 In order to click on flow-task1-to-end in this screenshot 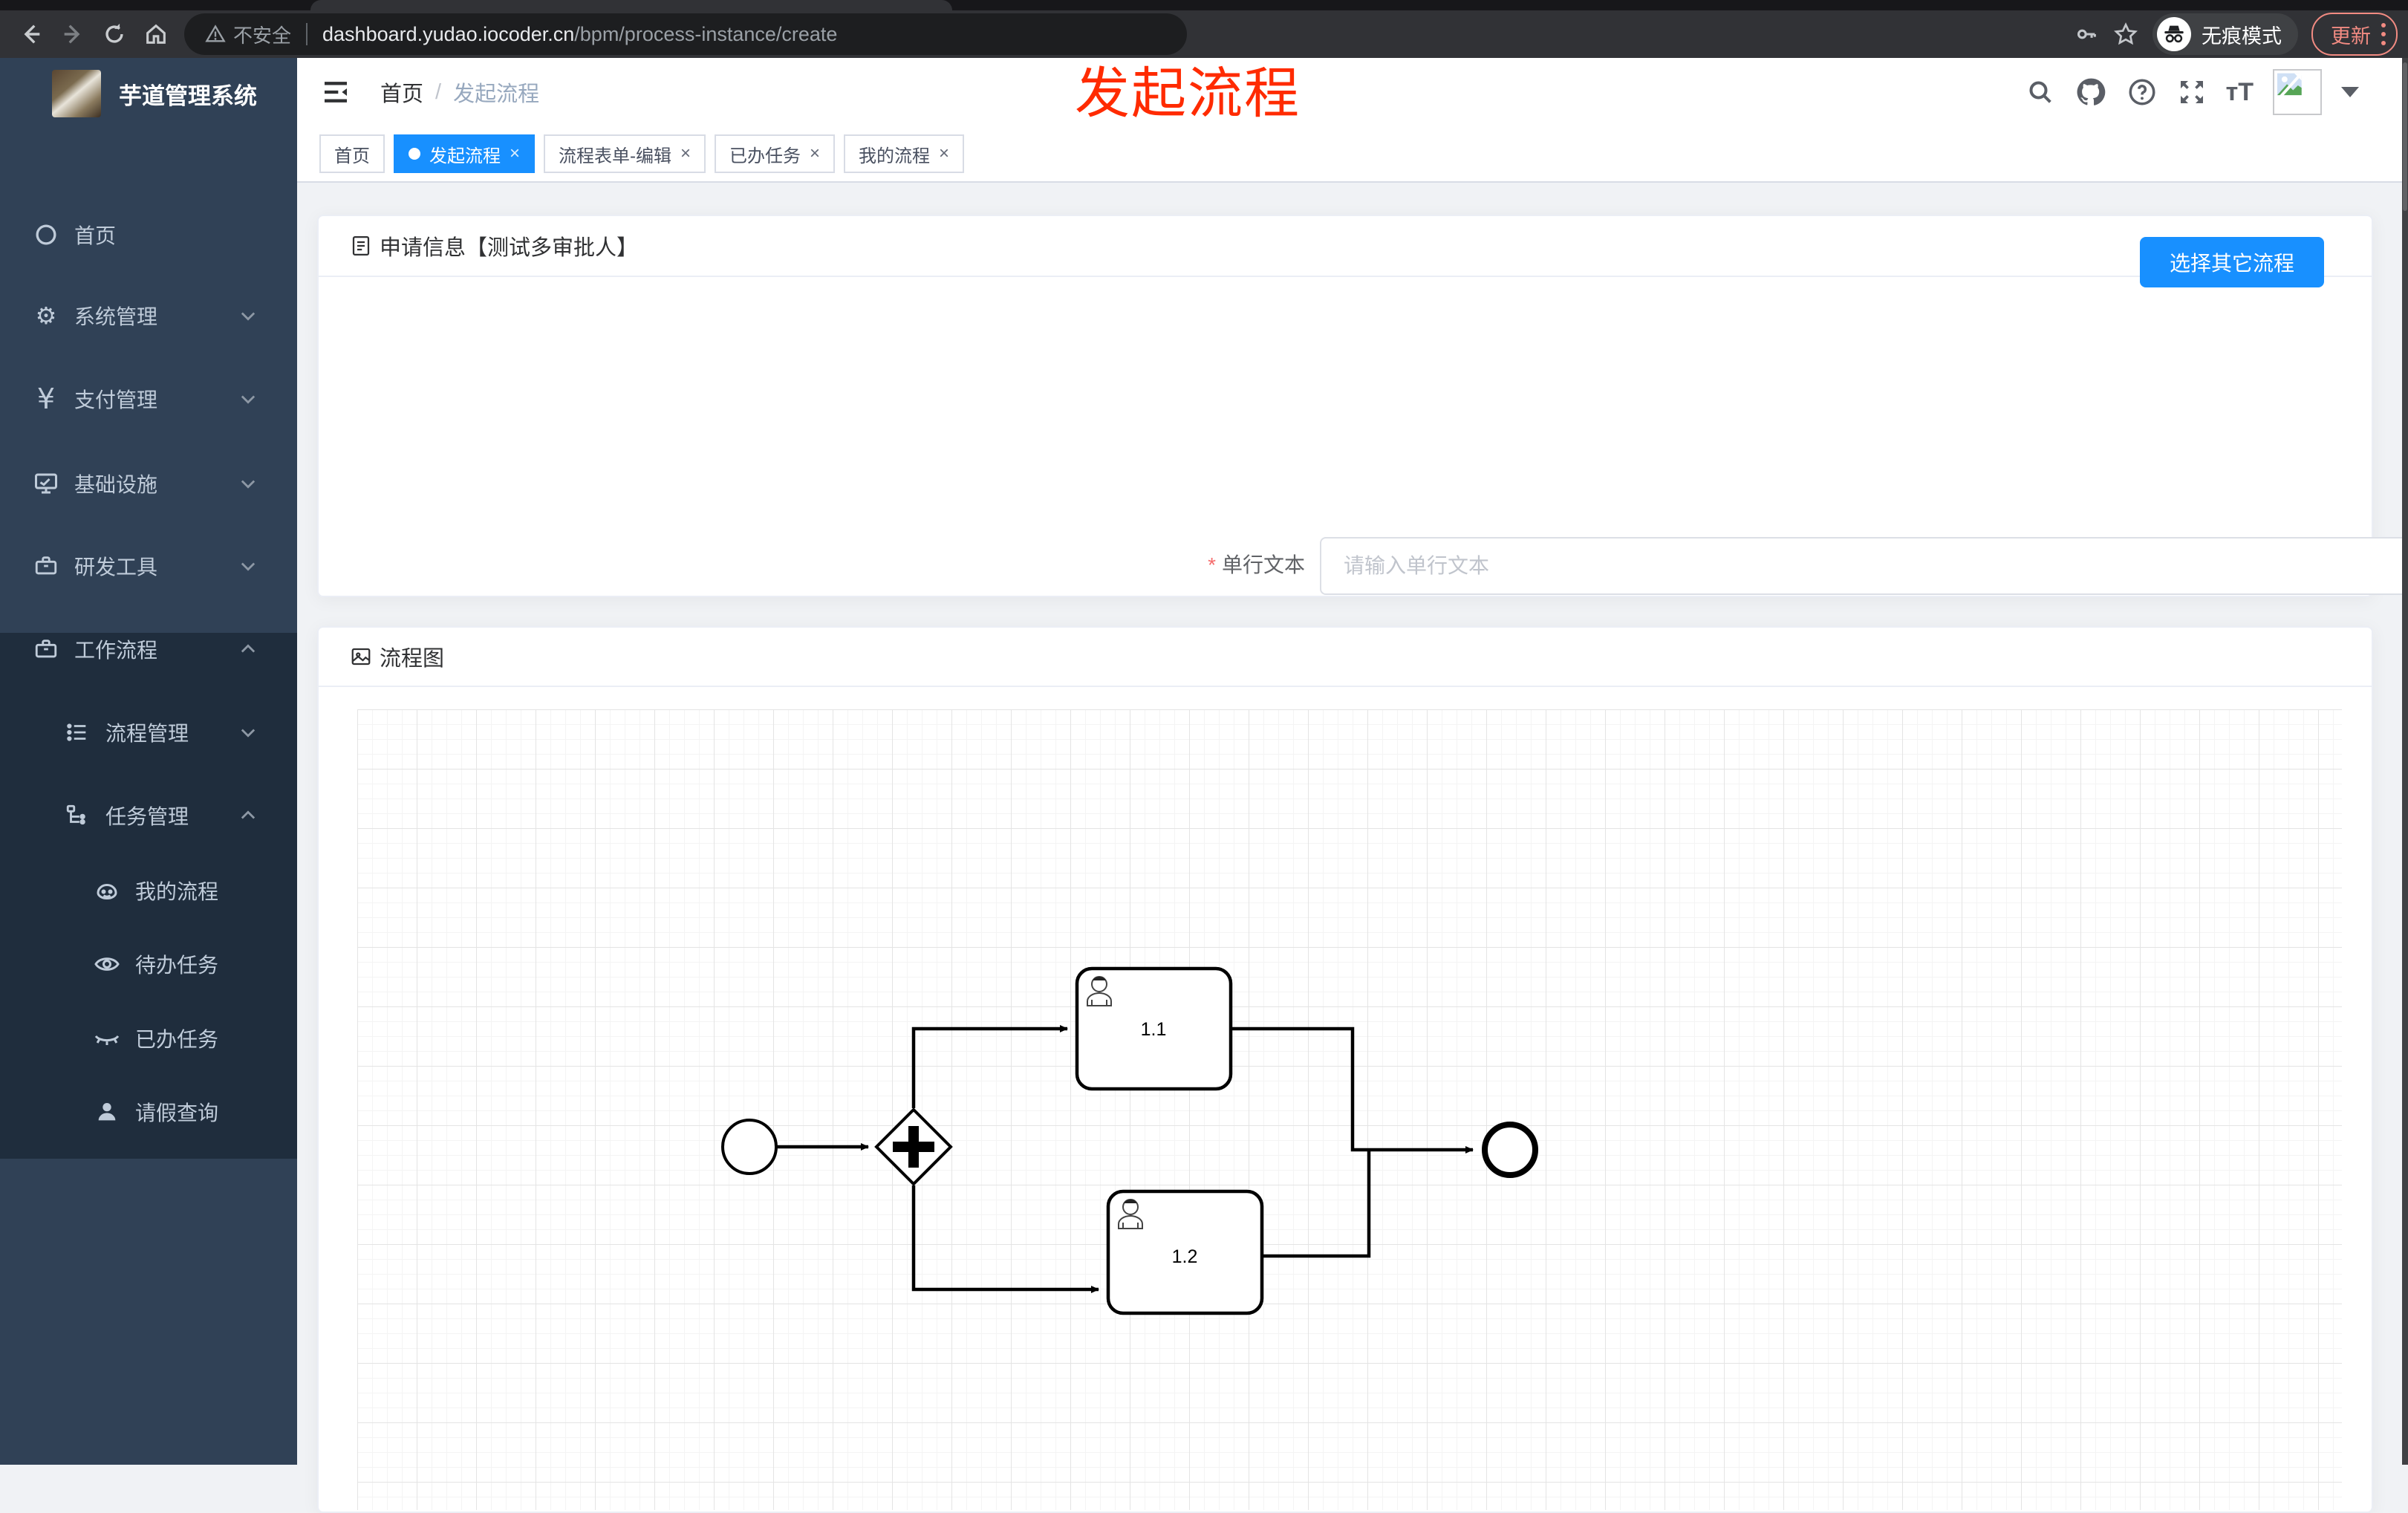, I will do `click(1352, 1090)`.